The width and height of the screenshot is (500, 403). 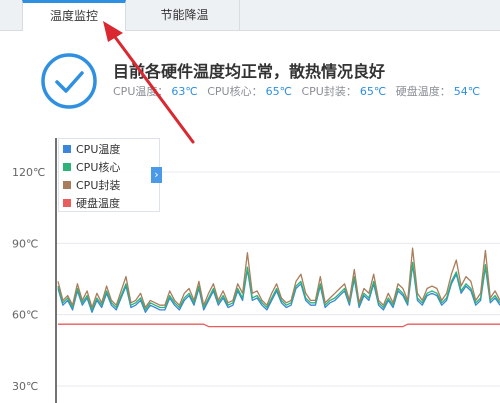 What do you see at coordinates (149, 82) in the screenshot?
I see `annotation-arrow-icon` at bounding box center [149, 82].